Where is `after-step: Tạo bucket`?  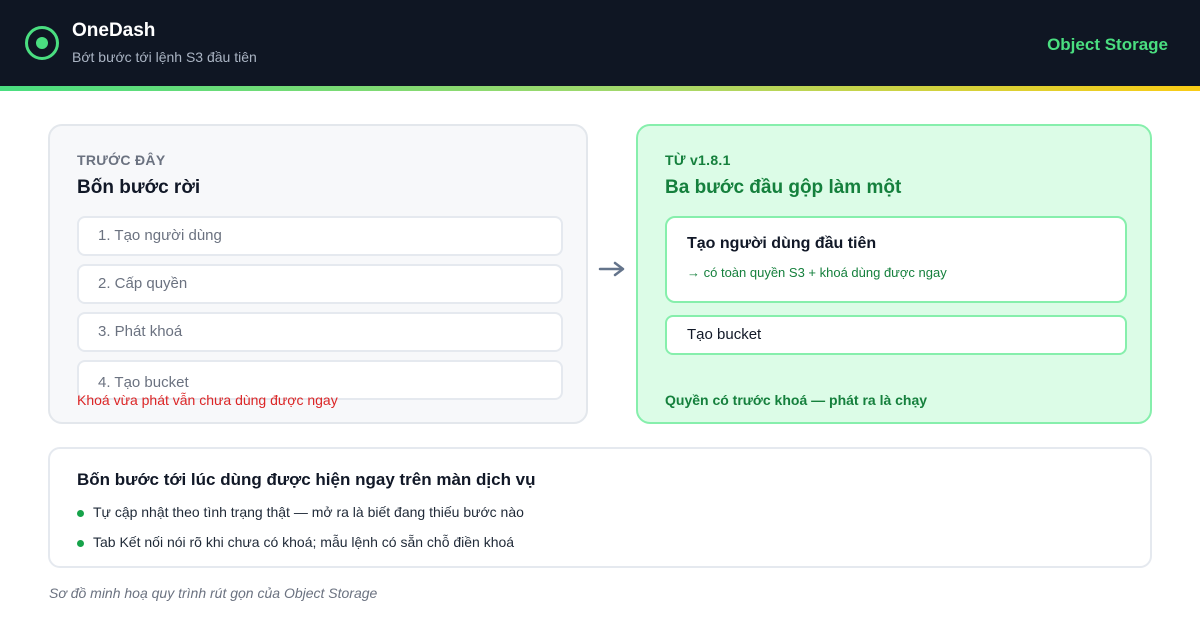 after-step: Tạo bucket is located at coordinates (896, 335).